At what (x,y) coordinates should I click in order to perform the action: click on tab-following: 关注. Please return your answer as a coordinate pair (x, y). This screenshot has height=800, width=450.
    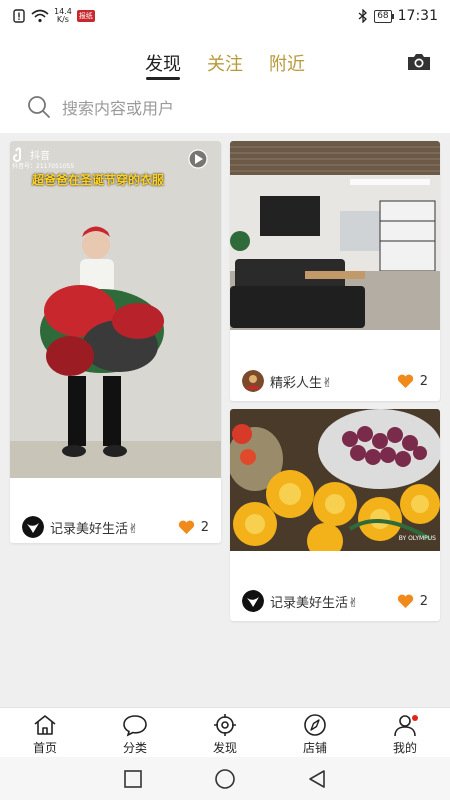
    Looking at the image, I should click on (225, 62).